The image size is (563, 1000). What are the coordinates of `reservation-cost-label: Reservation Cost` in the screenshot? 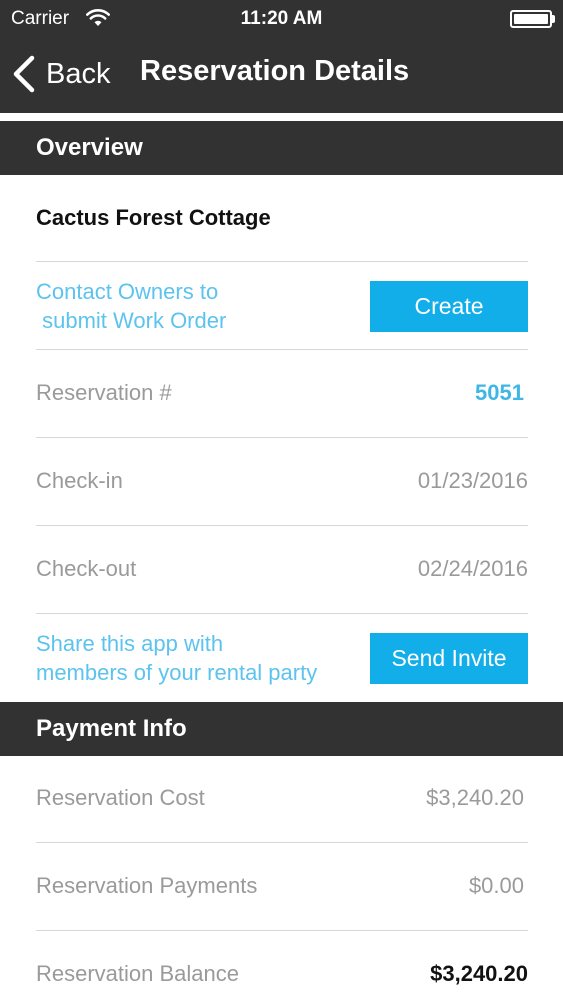 It's located at (120, 797).